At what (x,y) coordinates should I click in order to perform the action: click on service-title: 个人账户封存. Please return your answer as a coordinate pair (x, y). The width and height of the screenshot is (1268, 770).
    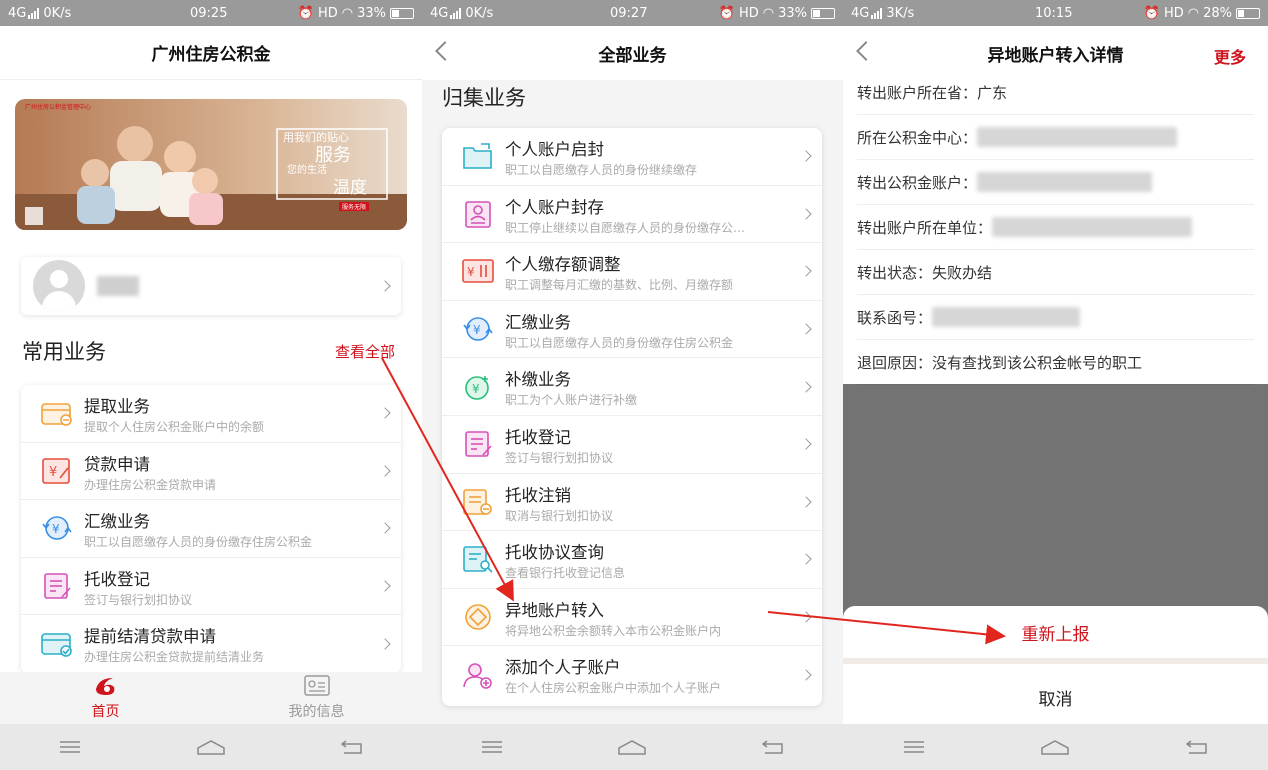
    Looking at the image, I should click on (554, 207).